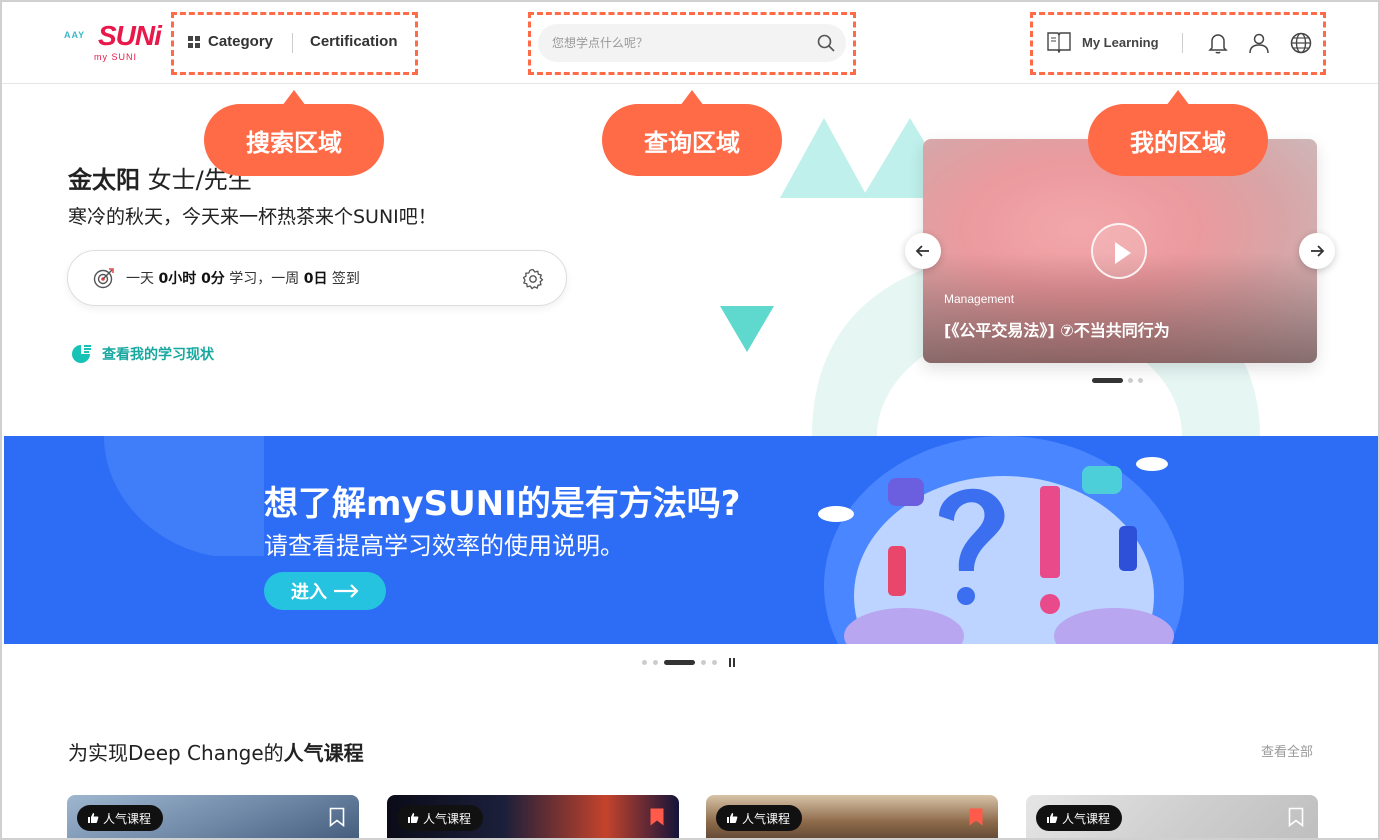  I want to click on globe-icon, so click(1301, 43).